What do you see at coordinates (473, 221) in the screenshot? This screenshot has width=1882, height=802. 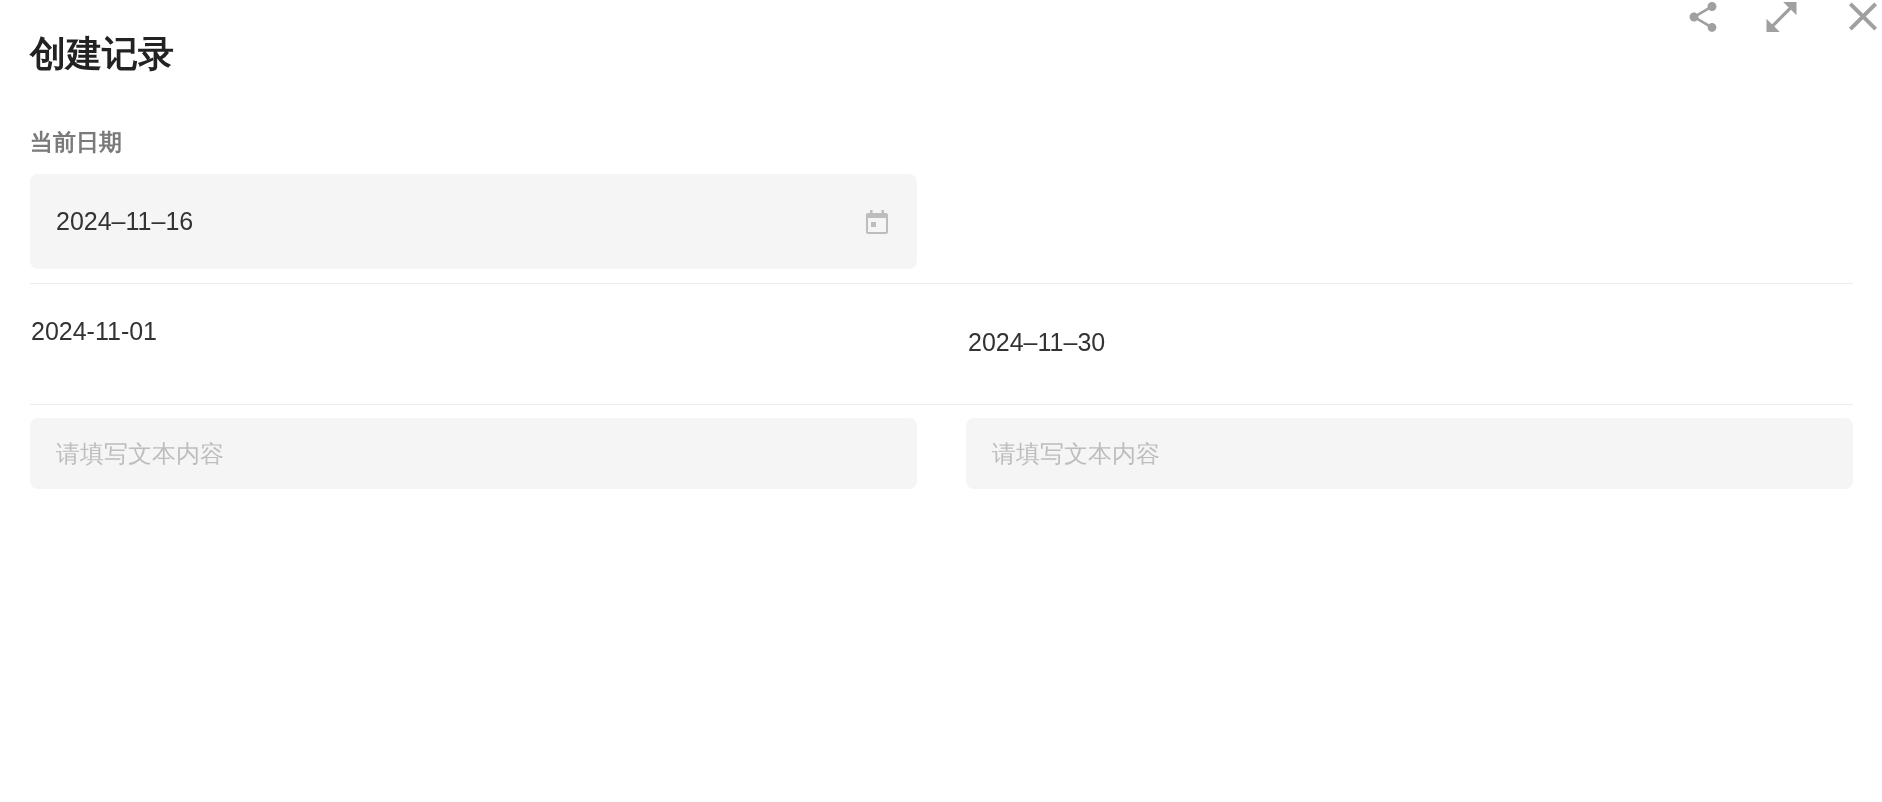 I see `date-field: 2024–11–16` at bounding box center [473, 221].